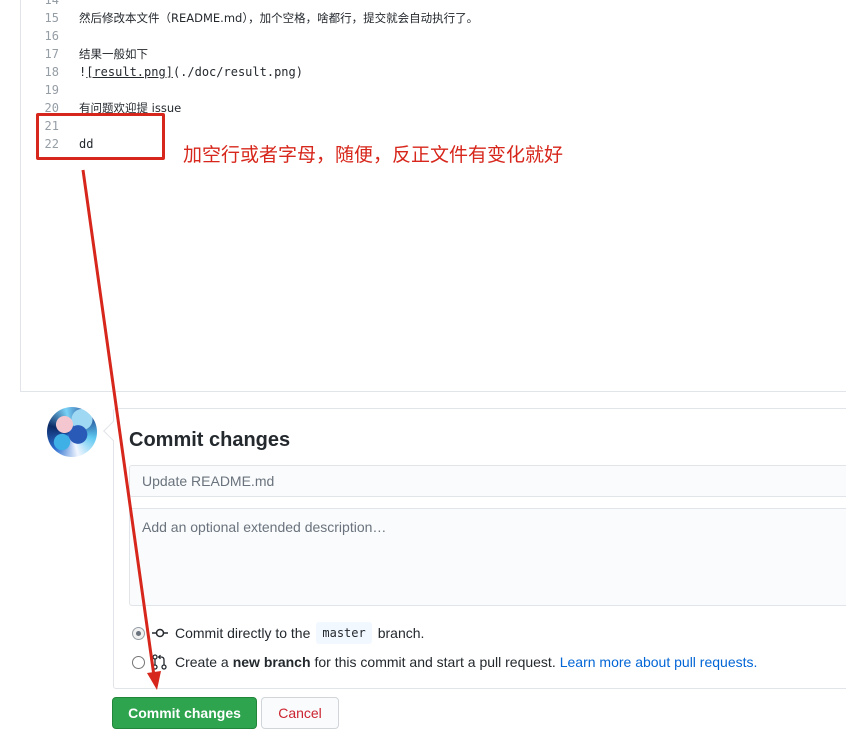 This screenshot has width=846, height=742. Describe the element at coordinates (202, 662) in the screenshot. I see `new-branch-prefix: Create a` at that location.